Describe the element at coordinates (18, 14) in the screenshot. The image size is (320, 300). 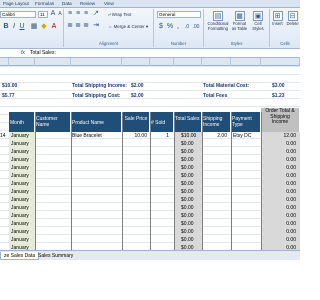
I see `font-name-select: Calibri` at that location.